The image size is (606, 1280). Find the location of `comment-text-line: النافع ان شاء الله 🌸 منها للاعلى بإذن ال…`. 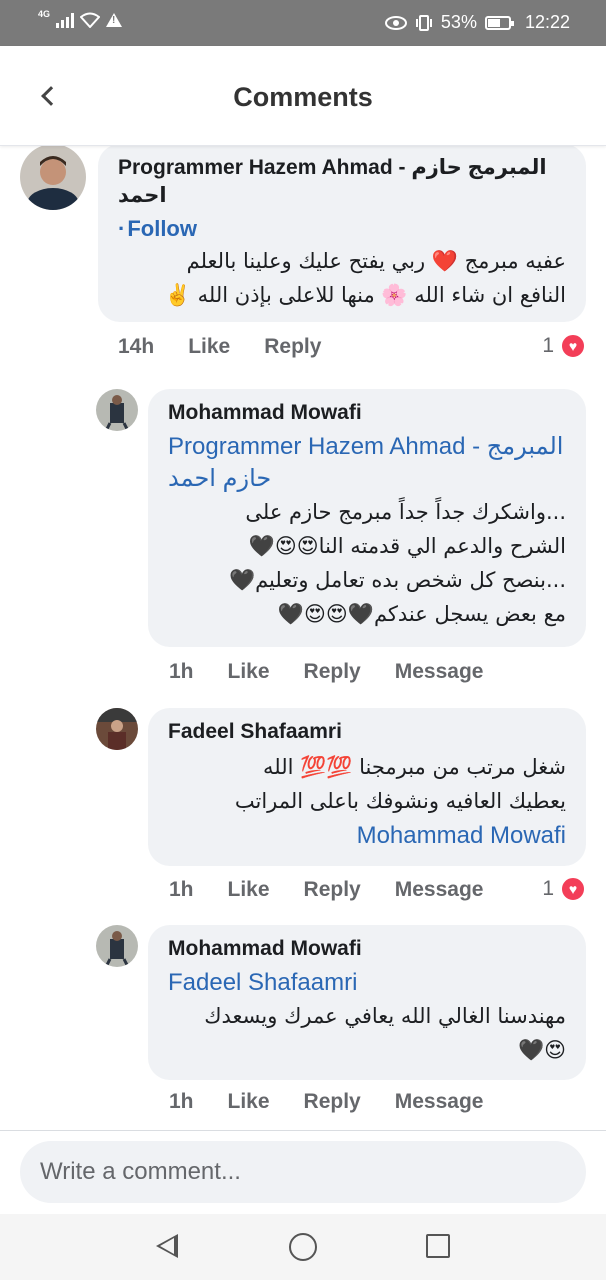

comment-text-line: النافع ان شاء الله 🌸 منها للاعلى بإذن ال… is located at coordinates (365, 295).